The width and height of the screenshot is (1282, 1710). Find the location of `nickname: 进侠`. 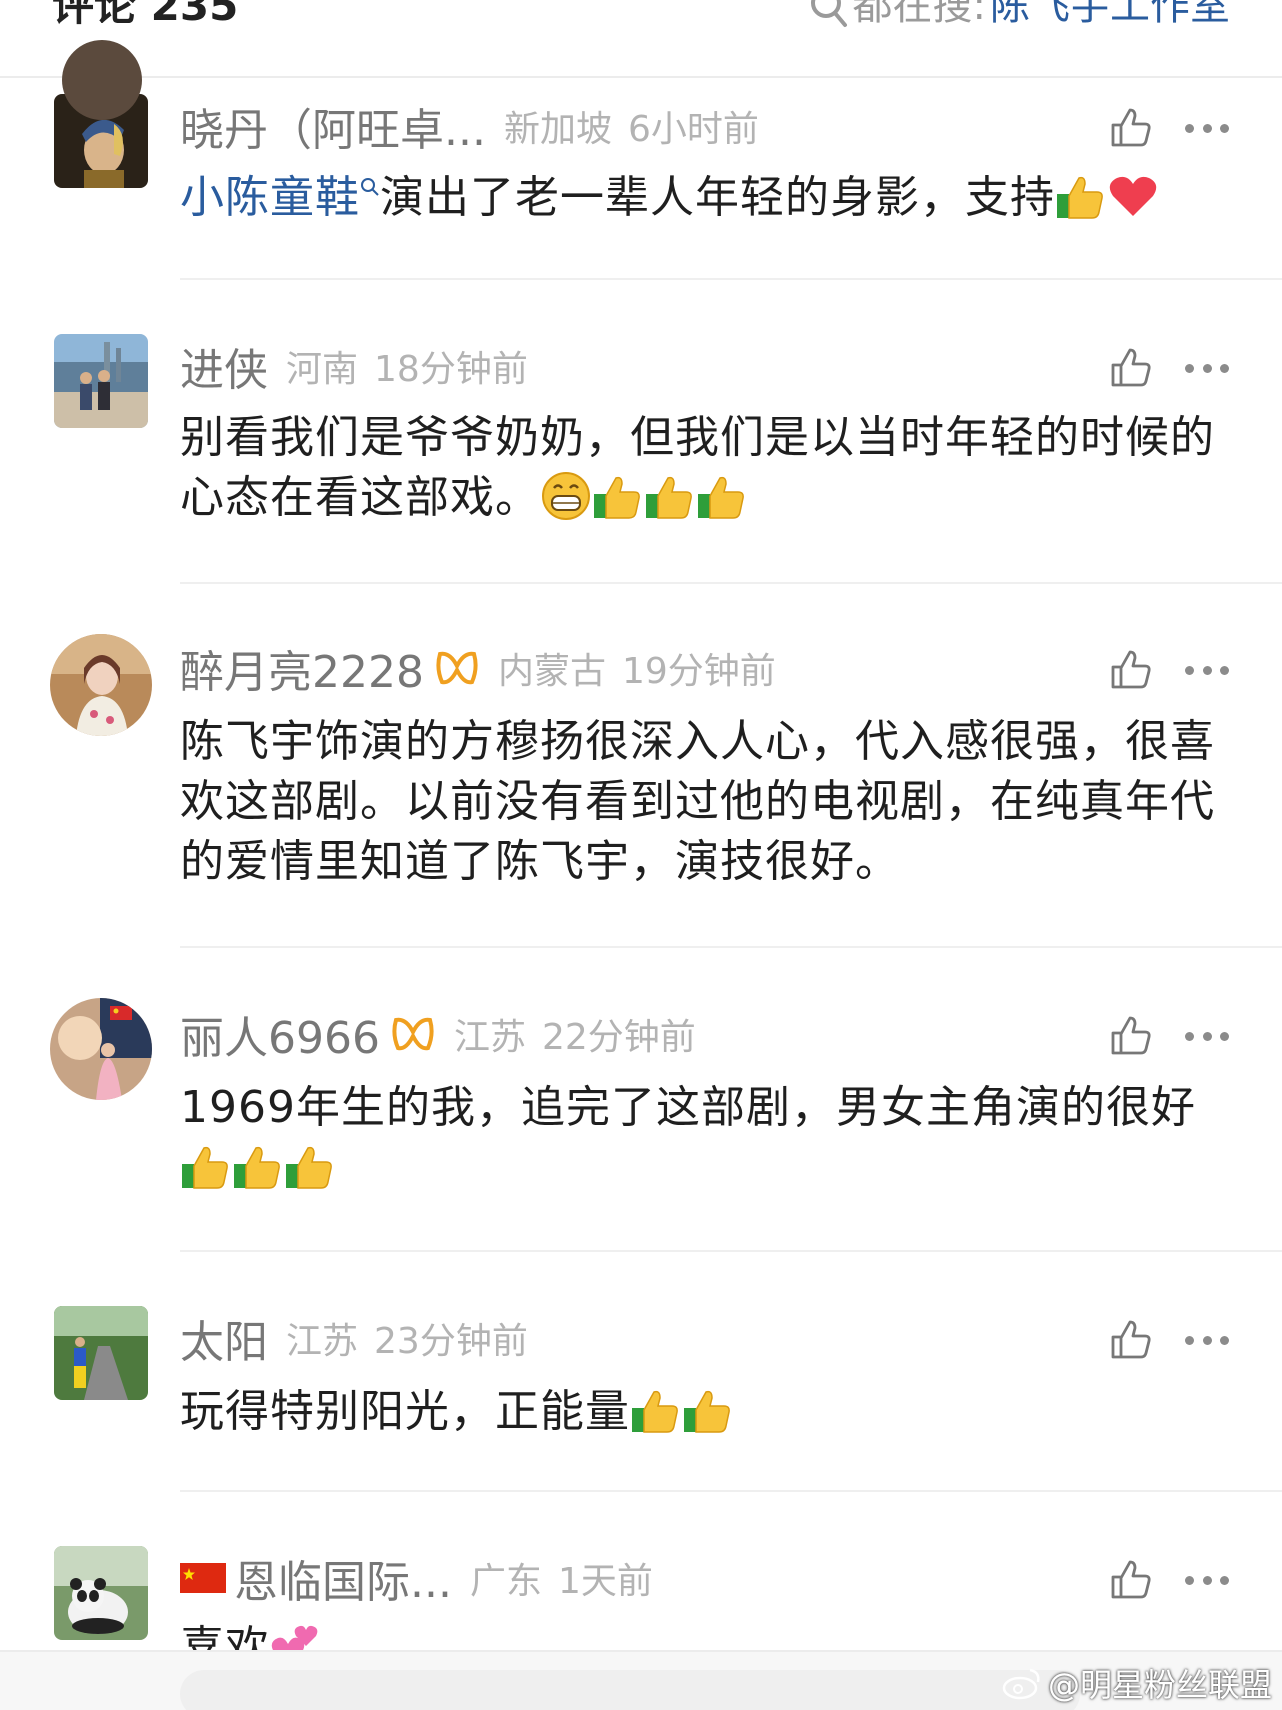

nickname: 进侠 is located at coordinates (224, 366).